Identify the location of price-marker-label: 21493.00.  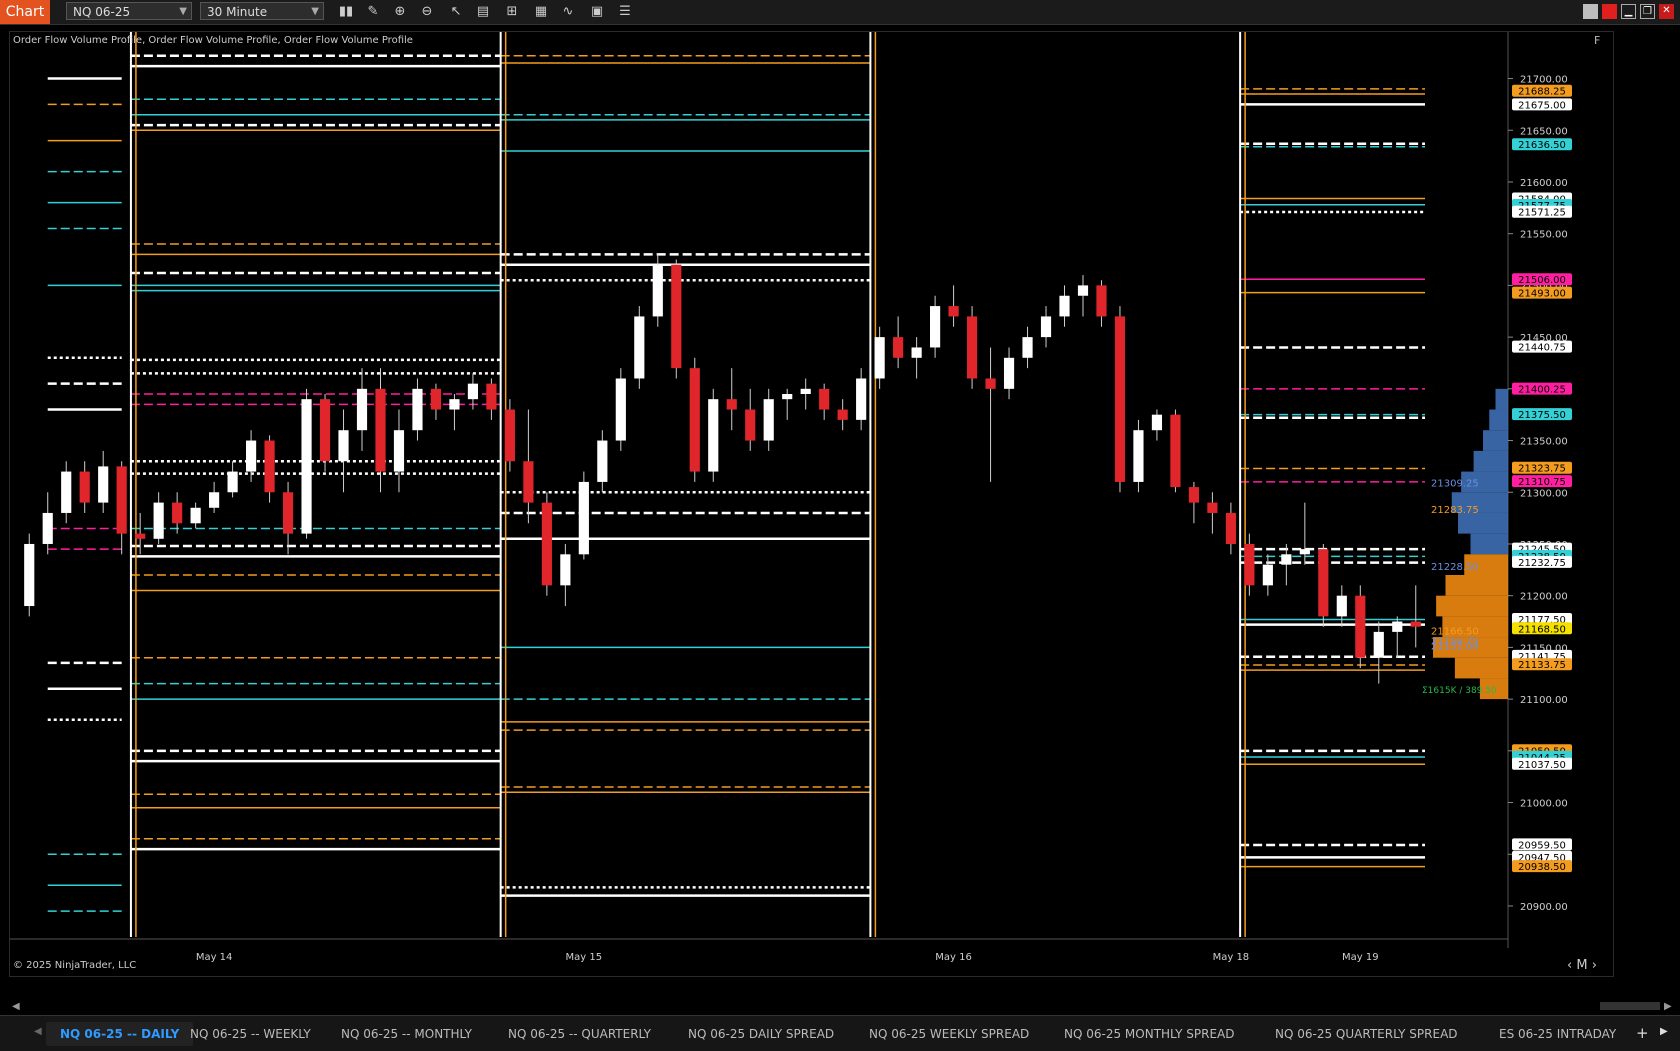
(1542, 294).